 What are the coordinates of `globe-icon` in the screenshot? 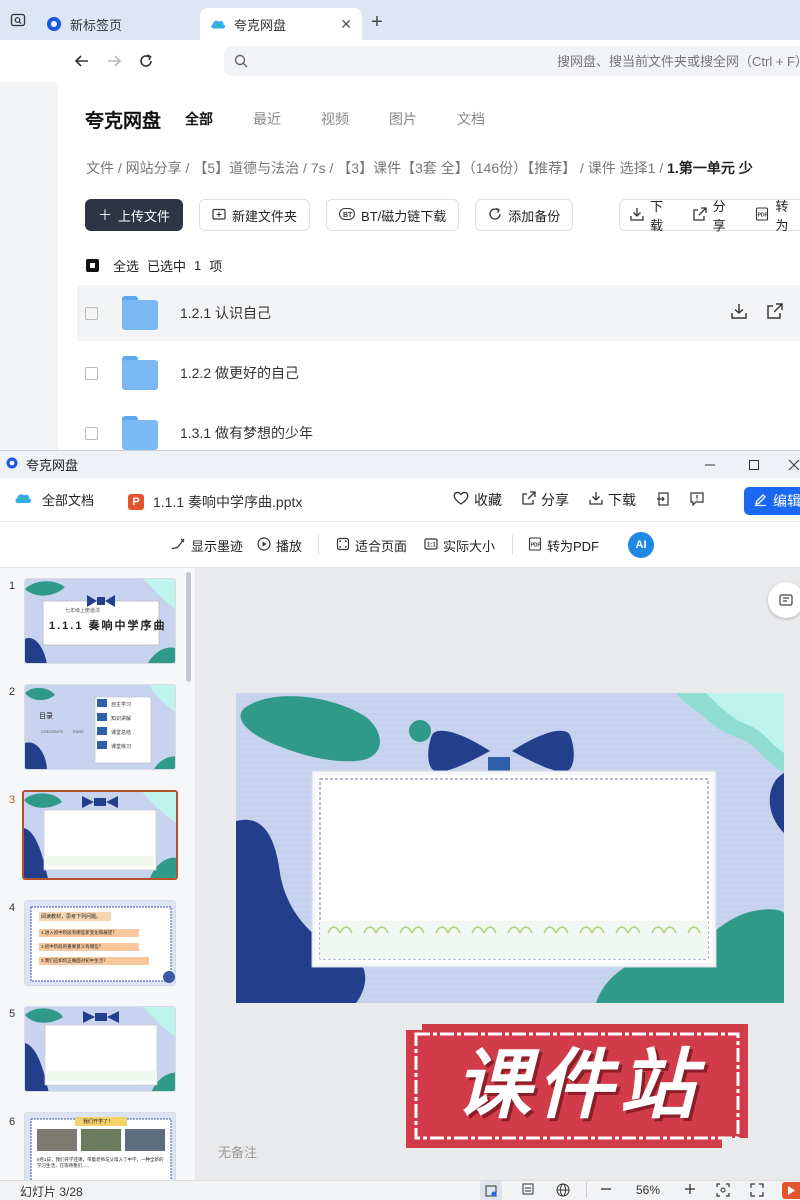 It's located at (563, 1191).